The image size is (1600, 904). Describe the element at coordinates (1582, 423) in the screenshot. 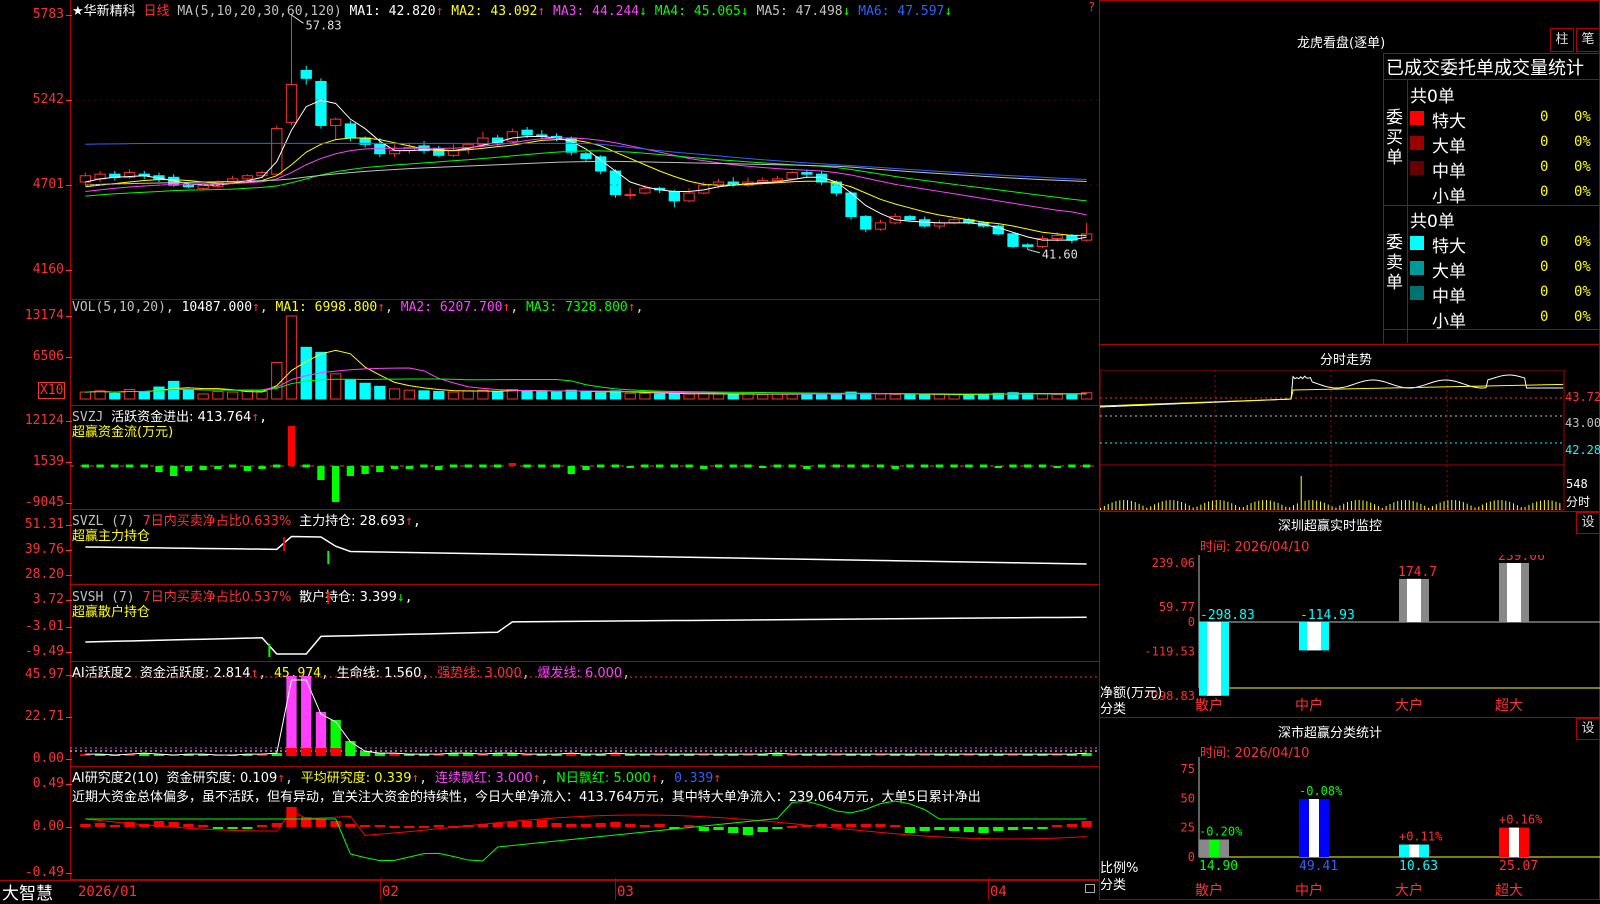

I see `intraday-price-mid: 43.00` at that location.